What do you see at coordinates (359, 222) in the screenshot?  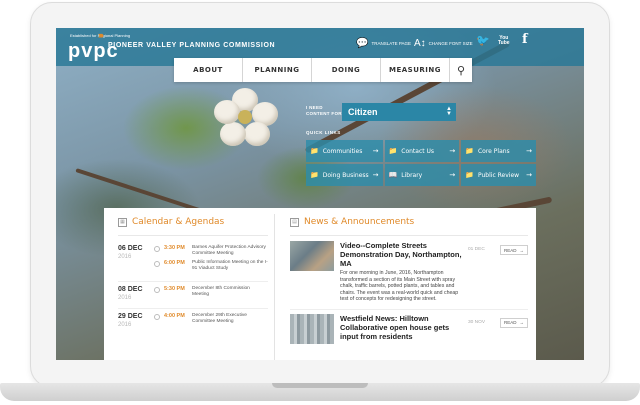 I see `news-title: News & Announcements` at bounding box center [359, 222].